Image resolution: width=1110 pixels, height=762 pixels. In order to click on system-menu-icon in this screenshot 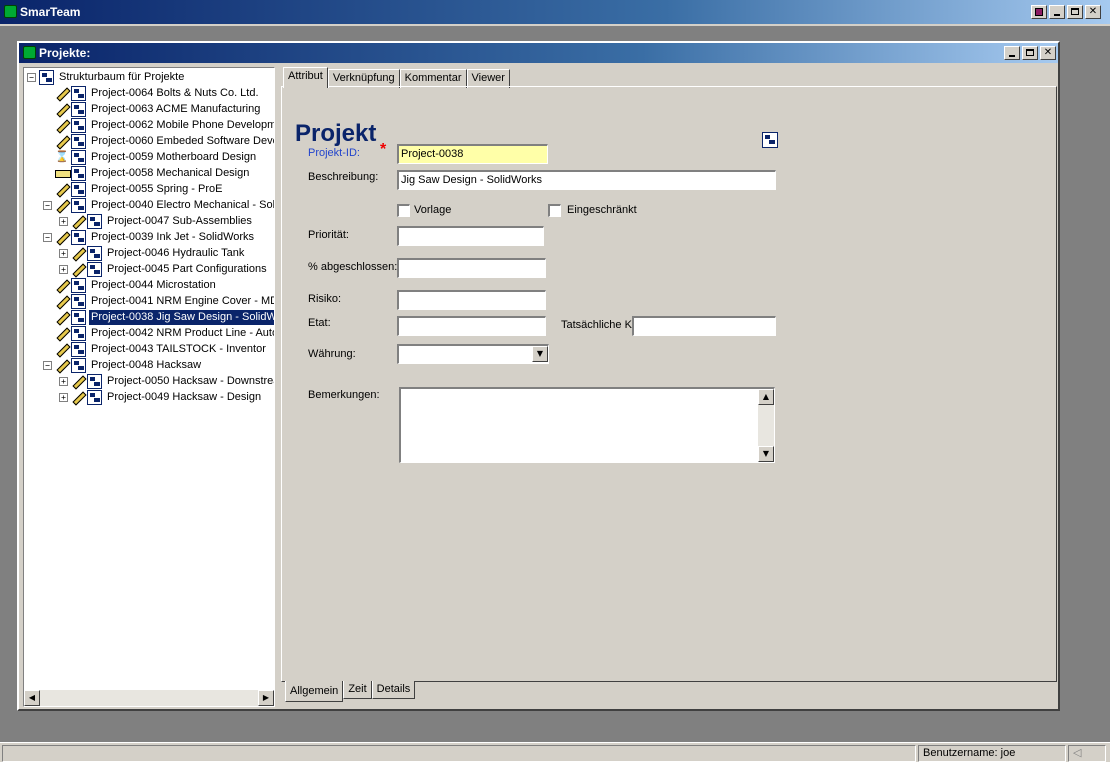, I will do `click(1039, 12)`.